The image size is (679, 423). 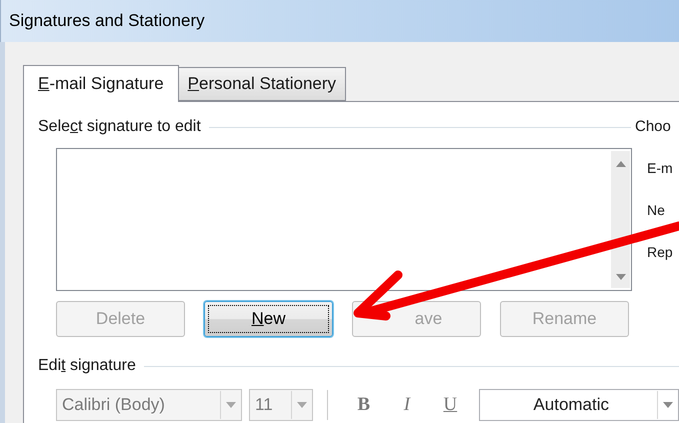 I want to click on group-label: Choo, so click(x=653, y=126).